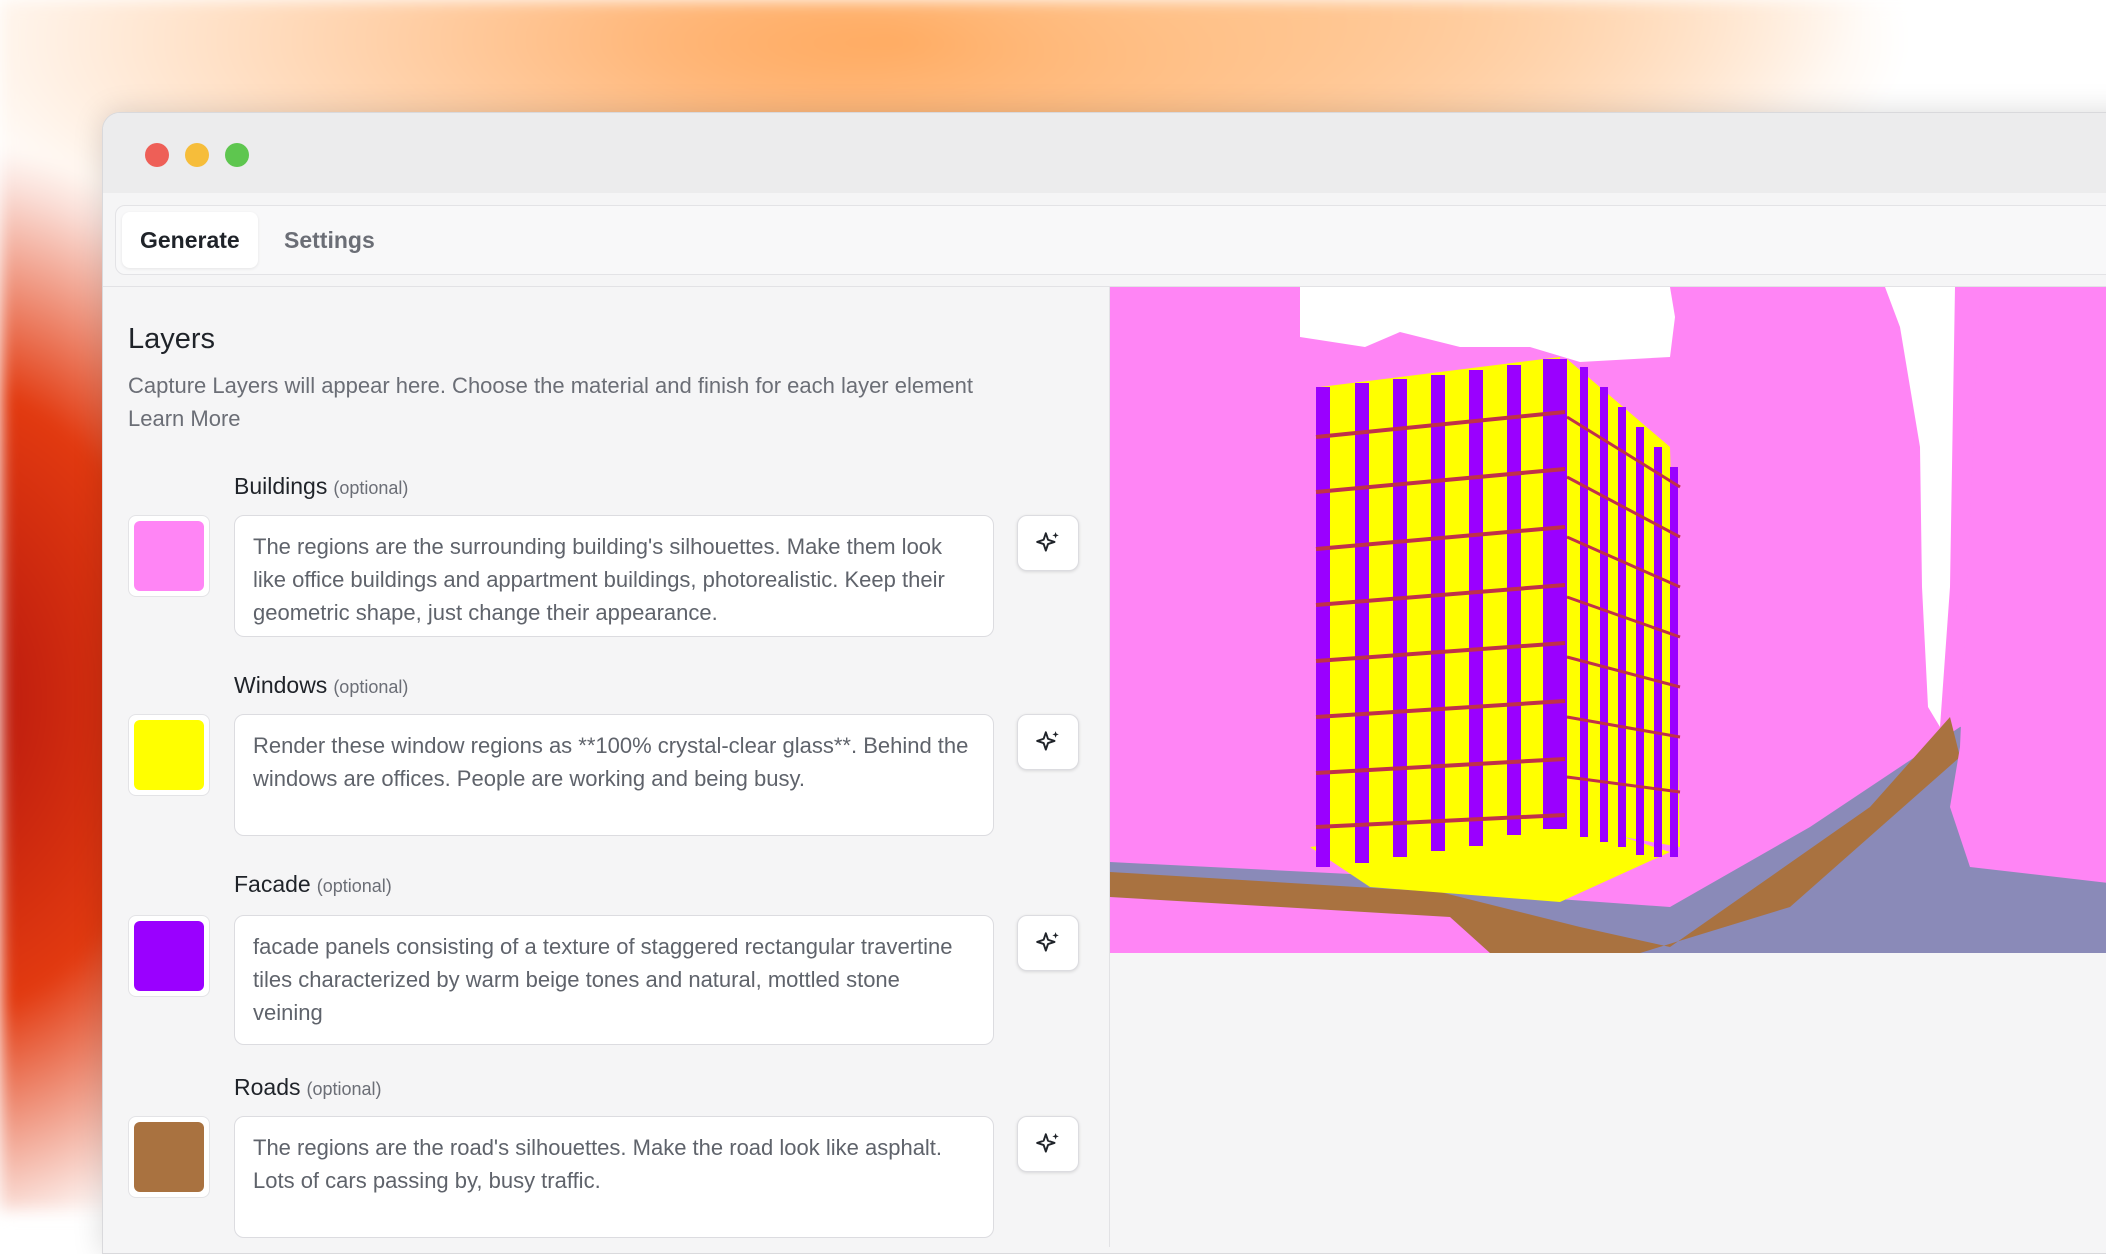  I want to click on layer-label: Buildings (optional), so click(321, 486).